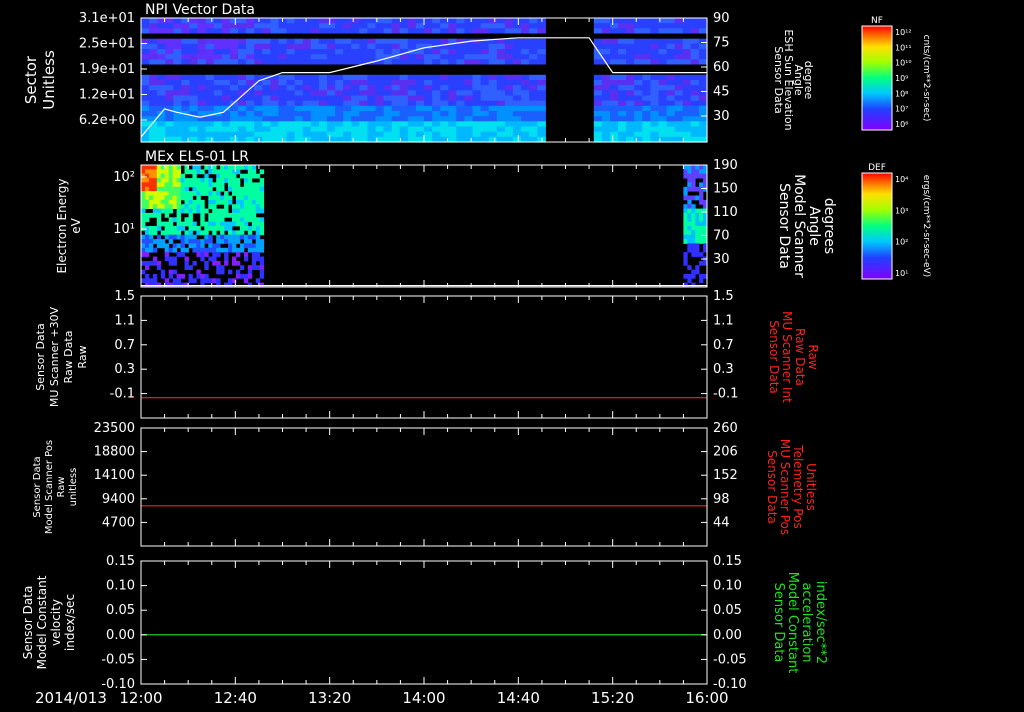 This screenshot has width=1024, height=712. What do you see at coordinates (107, 120) in the screenshot?
I see `y-tick-label: 6.2e+00` at bounding box center [107, 120].